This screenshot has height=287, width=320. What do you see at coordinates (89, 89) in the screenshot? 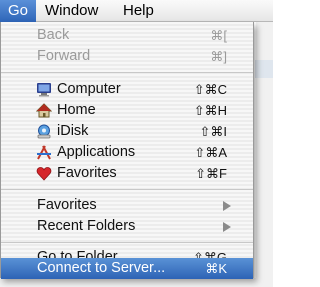
I see `menu-item-label: Computer` at bounding box center [89, 89].